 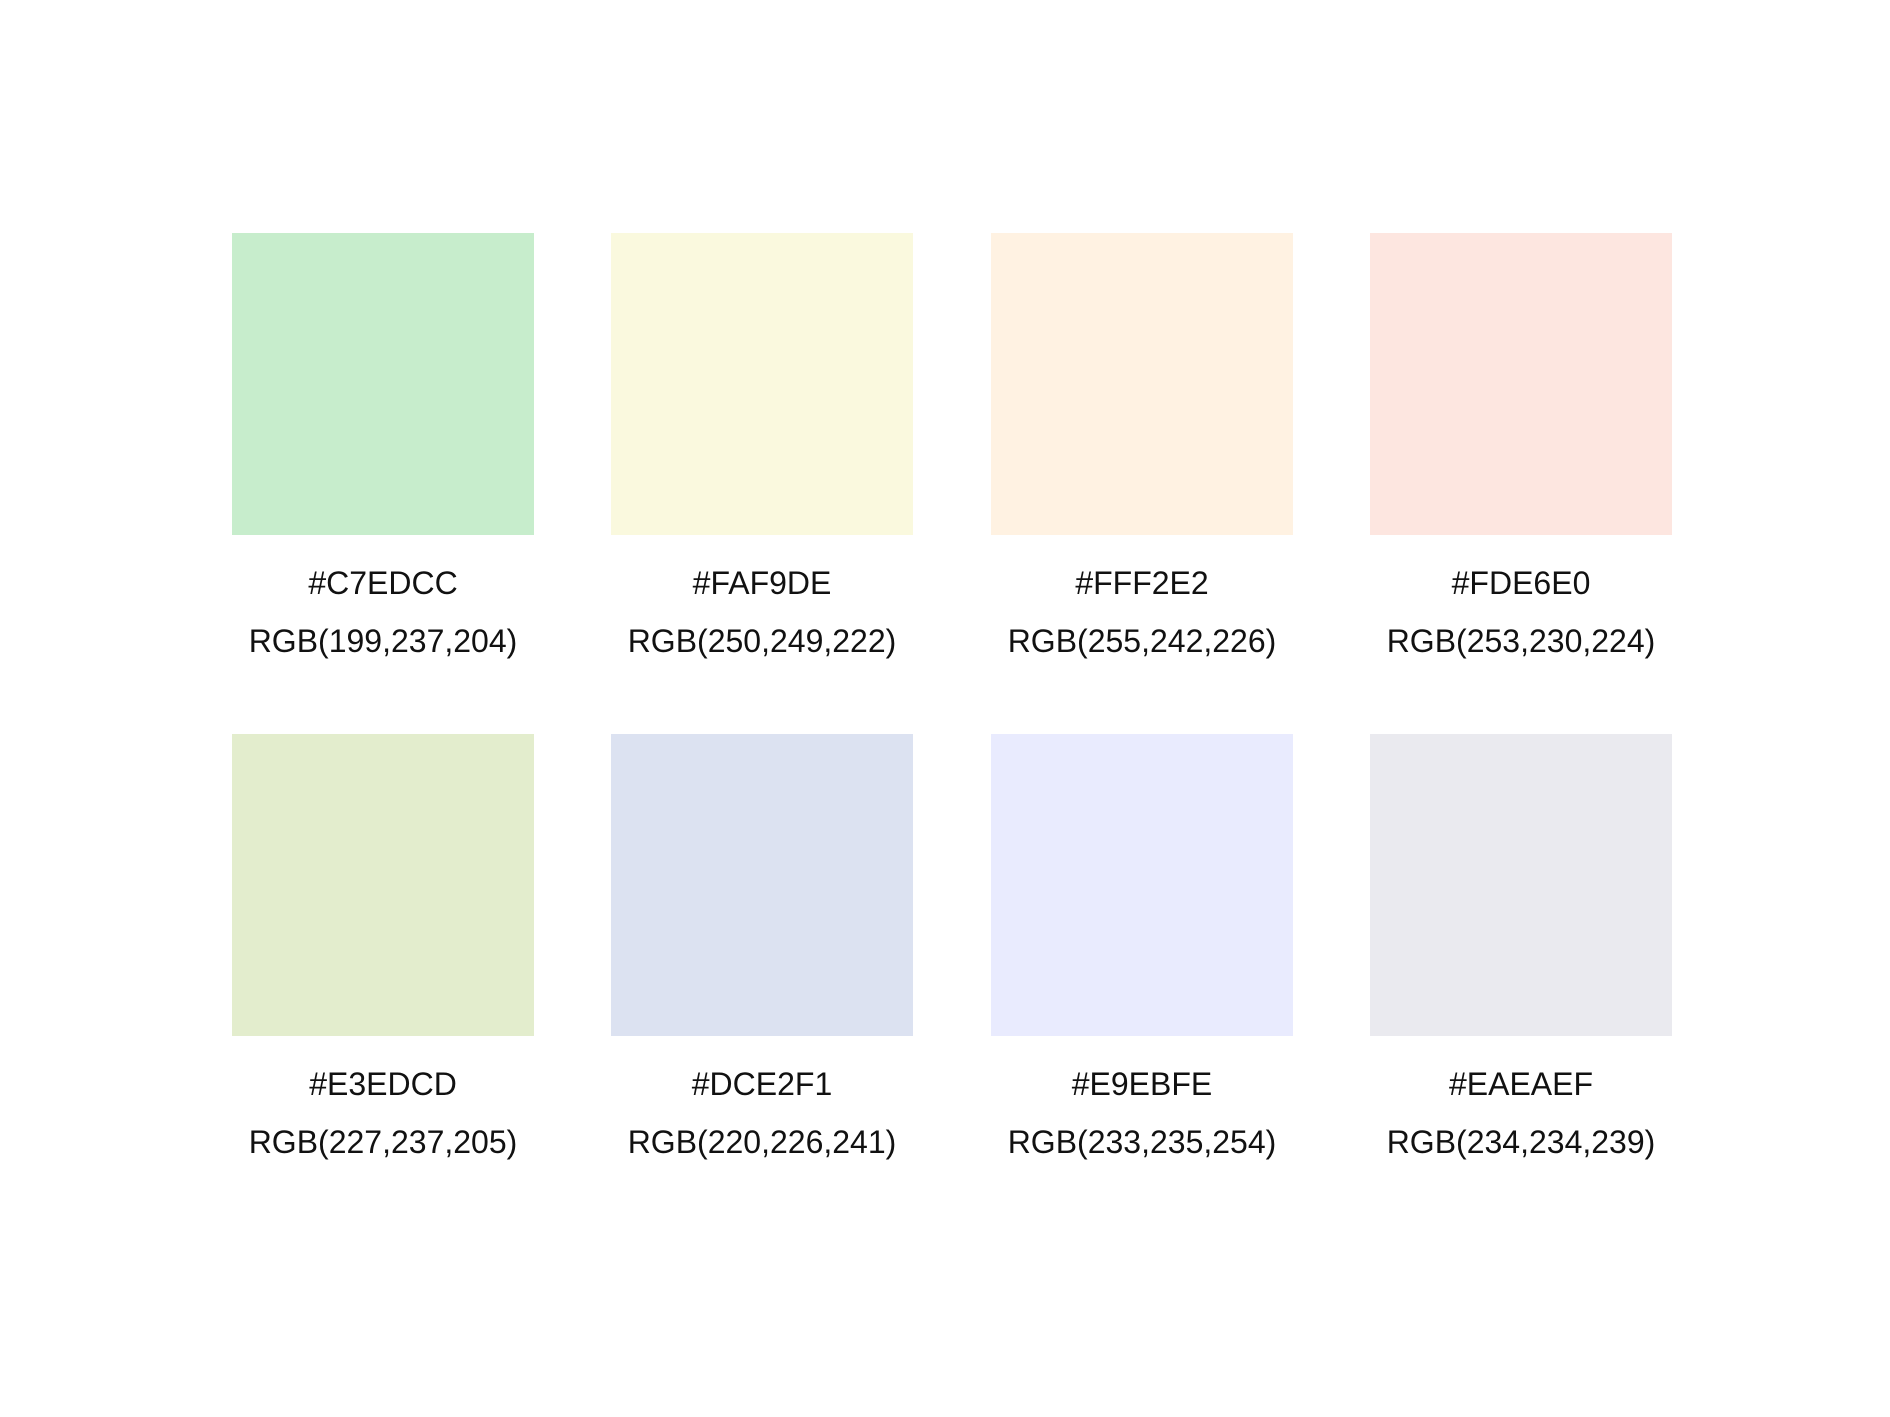 What do you see at coordinates (762, 641) in the screenshot?
I see `rgb-label: RGB(250,249,222)` at bounding box center [762, 641].